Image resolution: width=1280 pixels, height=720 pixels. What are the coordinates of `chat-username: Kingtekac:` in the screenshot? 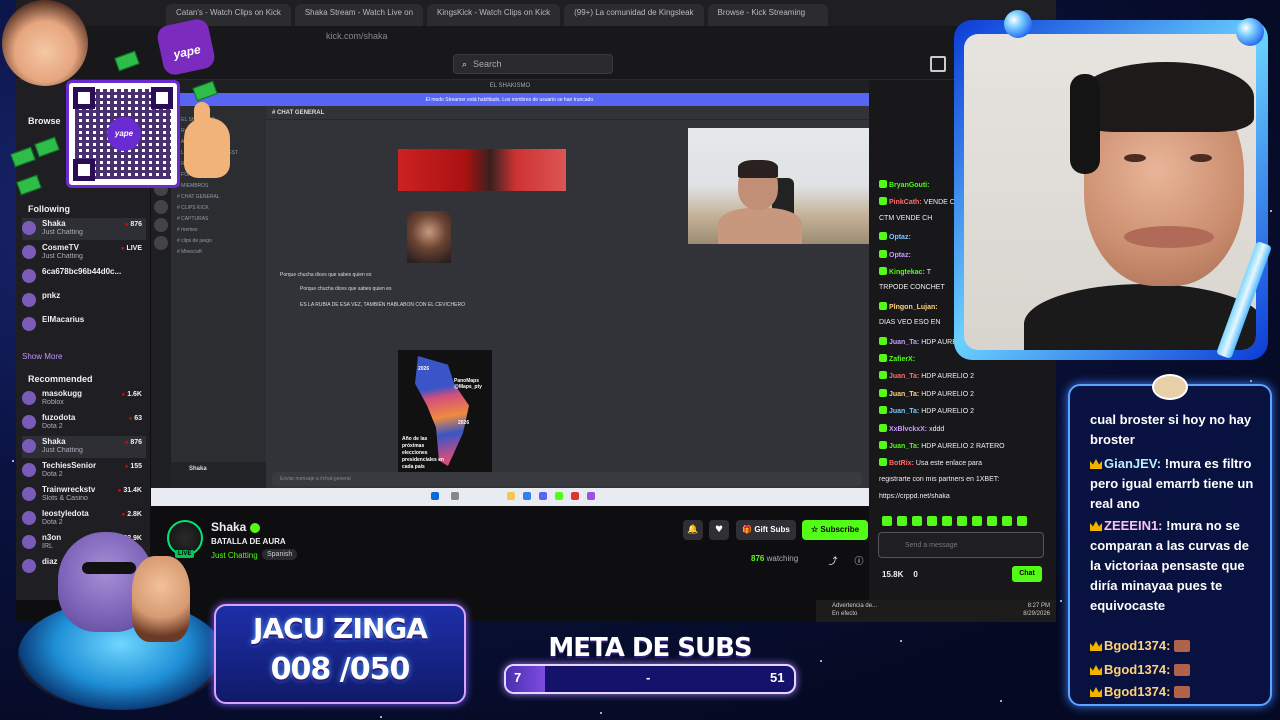 It's located at (907, 272).